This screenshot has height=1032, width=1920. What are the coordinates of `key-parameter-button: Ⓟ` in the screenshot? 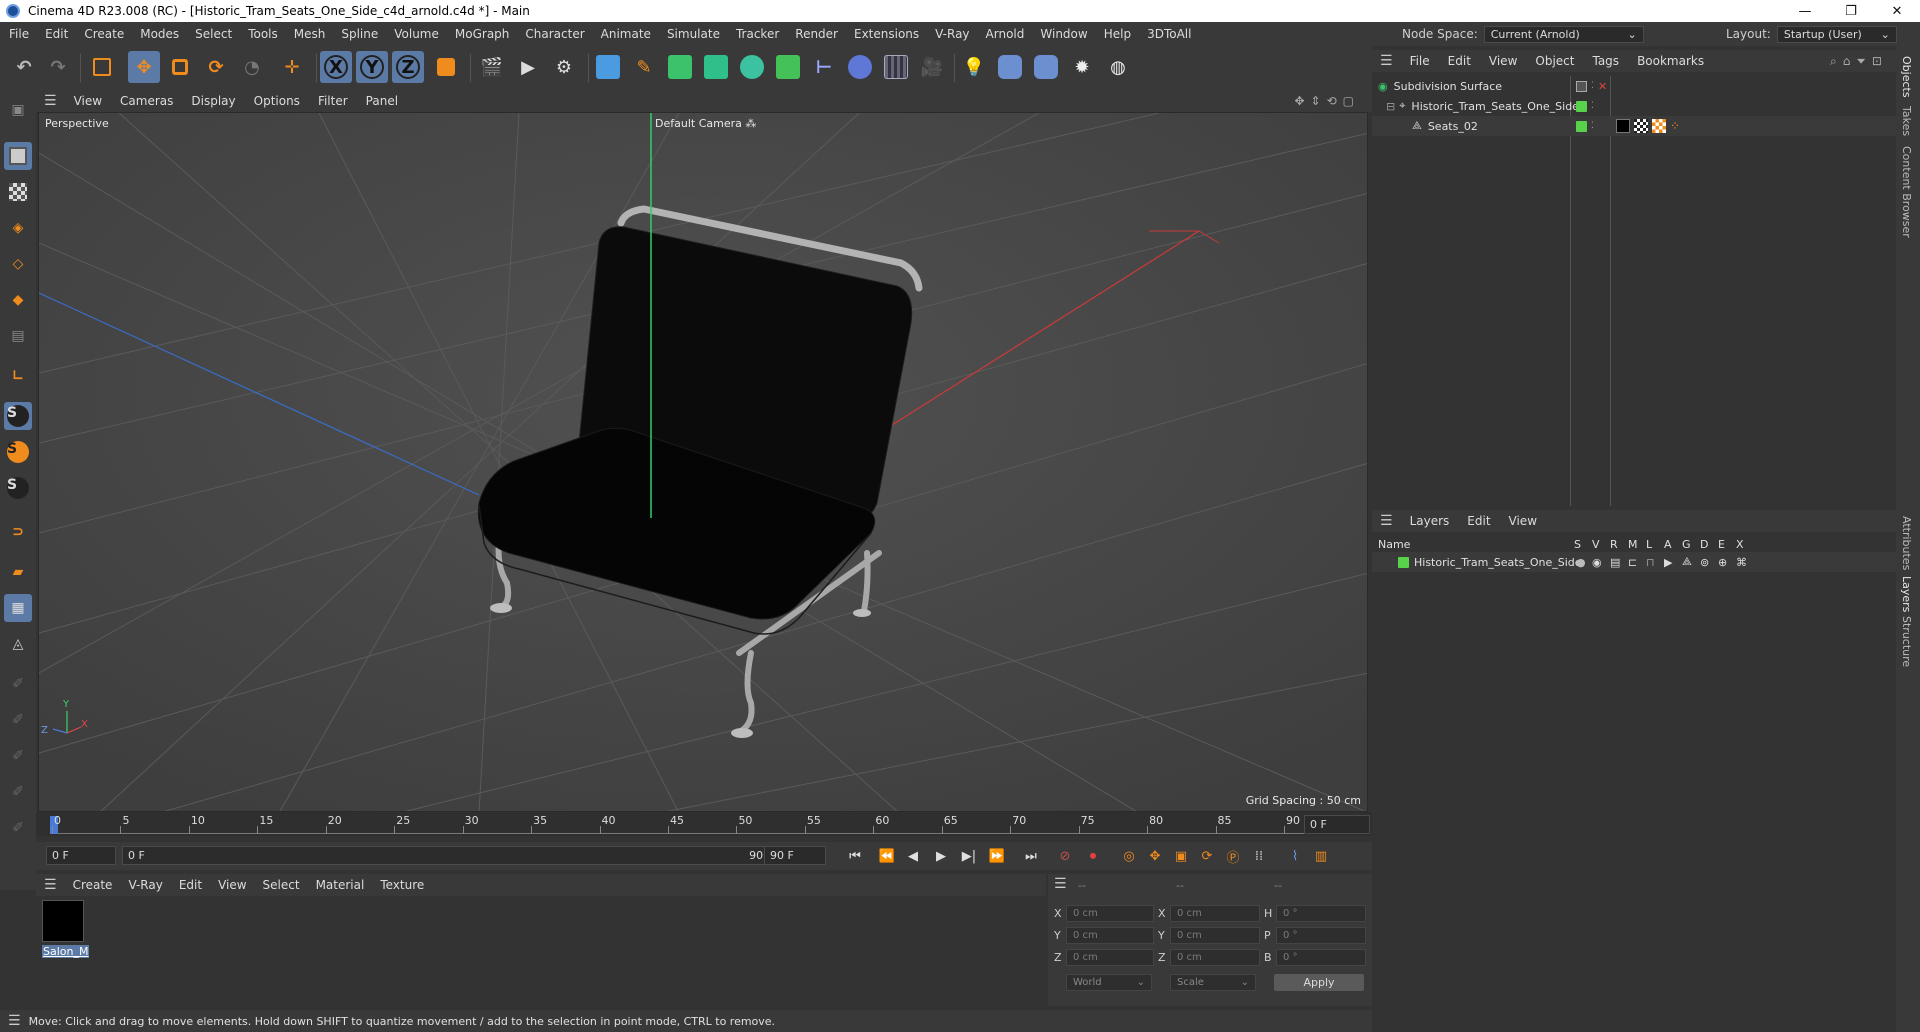 It's located at (1233, 856).